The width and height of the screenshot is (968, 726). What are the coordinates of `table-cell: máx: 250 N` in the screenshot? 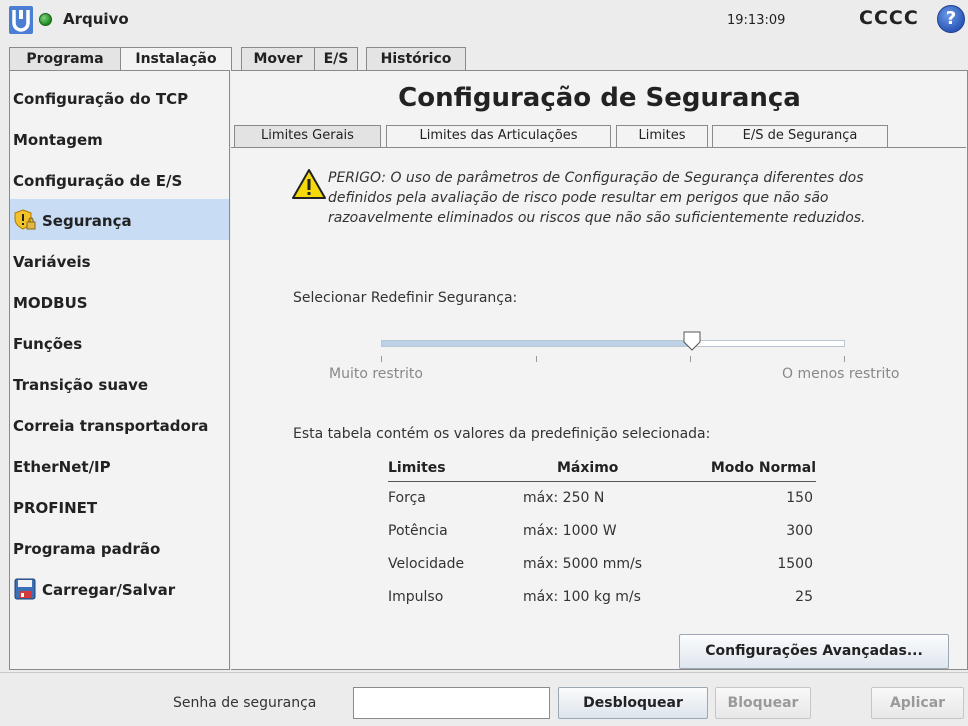 It's located at (564, 498).